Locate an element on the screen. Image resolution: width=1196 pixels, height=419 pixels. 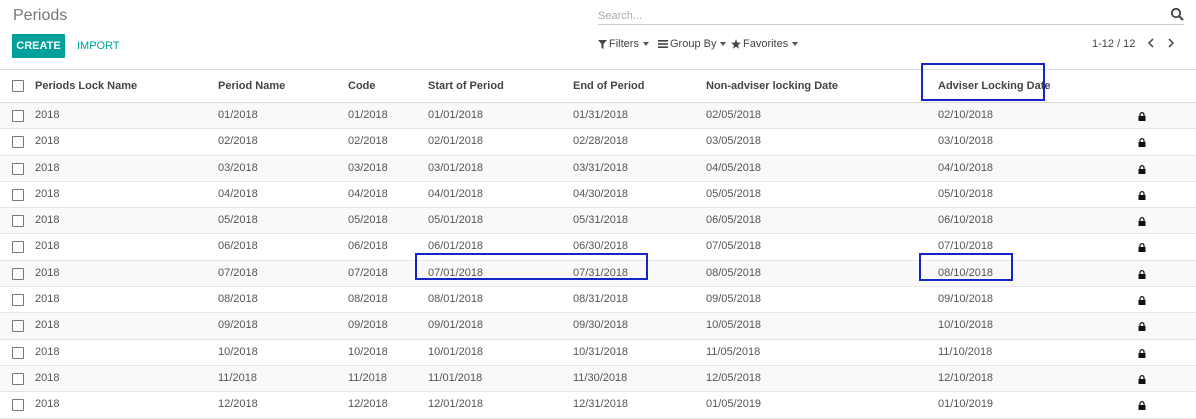
table-cell: 01/05/2019 is located at coordinates (734, 404).